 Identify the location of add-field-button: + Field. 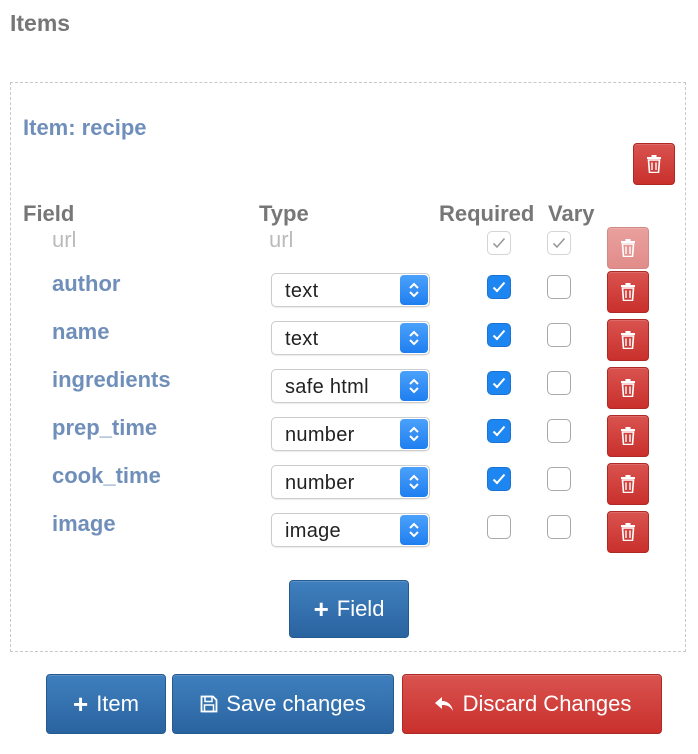
(349, 609).